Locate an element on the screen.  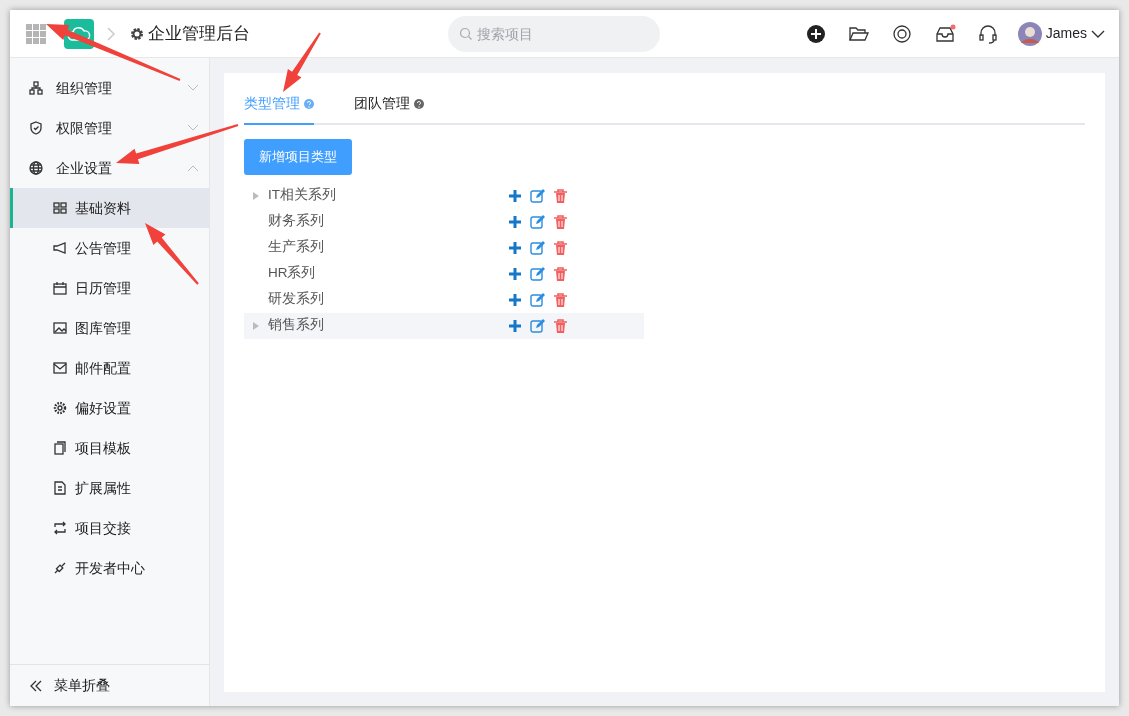
megaphone-icon is located at coordinates (60, 248).